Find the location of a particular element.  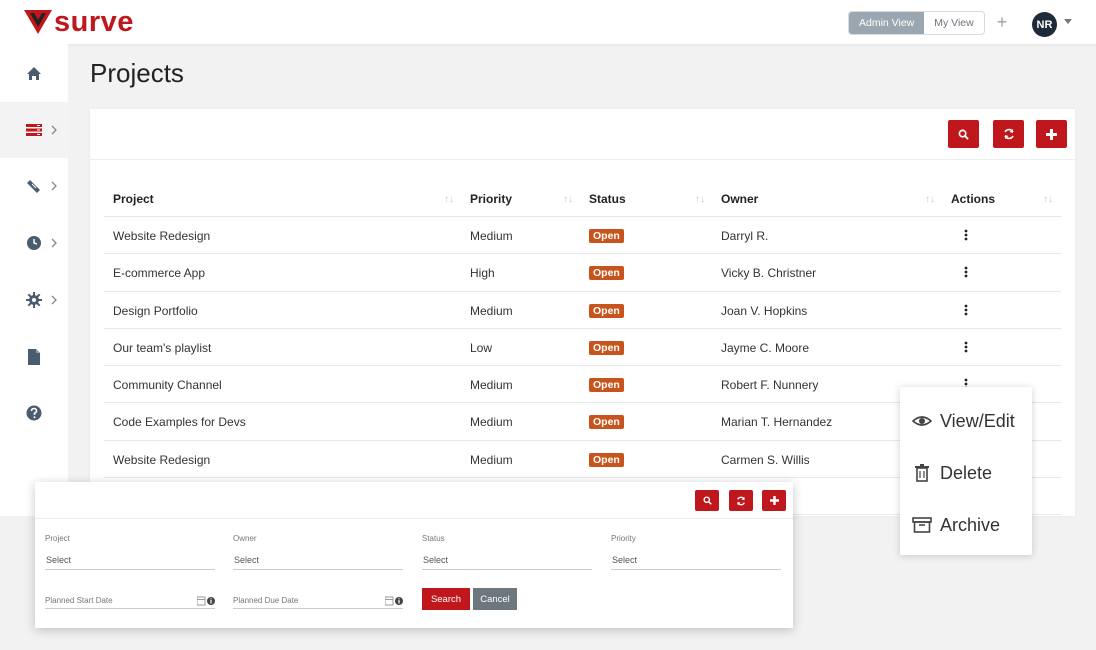

owner-name: Robert F. Nunnery is located at coordinates (770, 385).